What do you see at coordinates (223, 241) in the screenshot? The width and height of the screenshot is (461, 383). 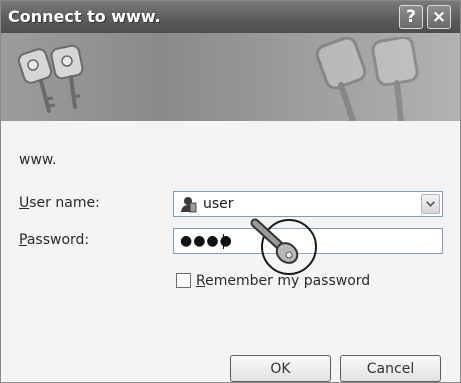 I see `text-caret` at bounding box center [223, 241].